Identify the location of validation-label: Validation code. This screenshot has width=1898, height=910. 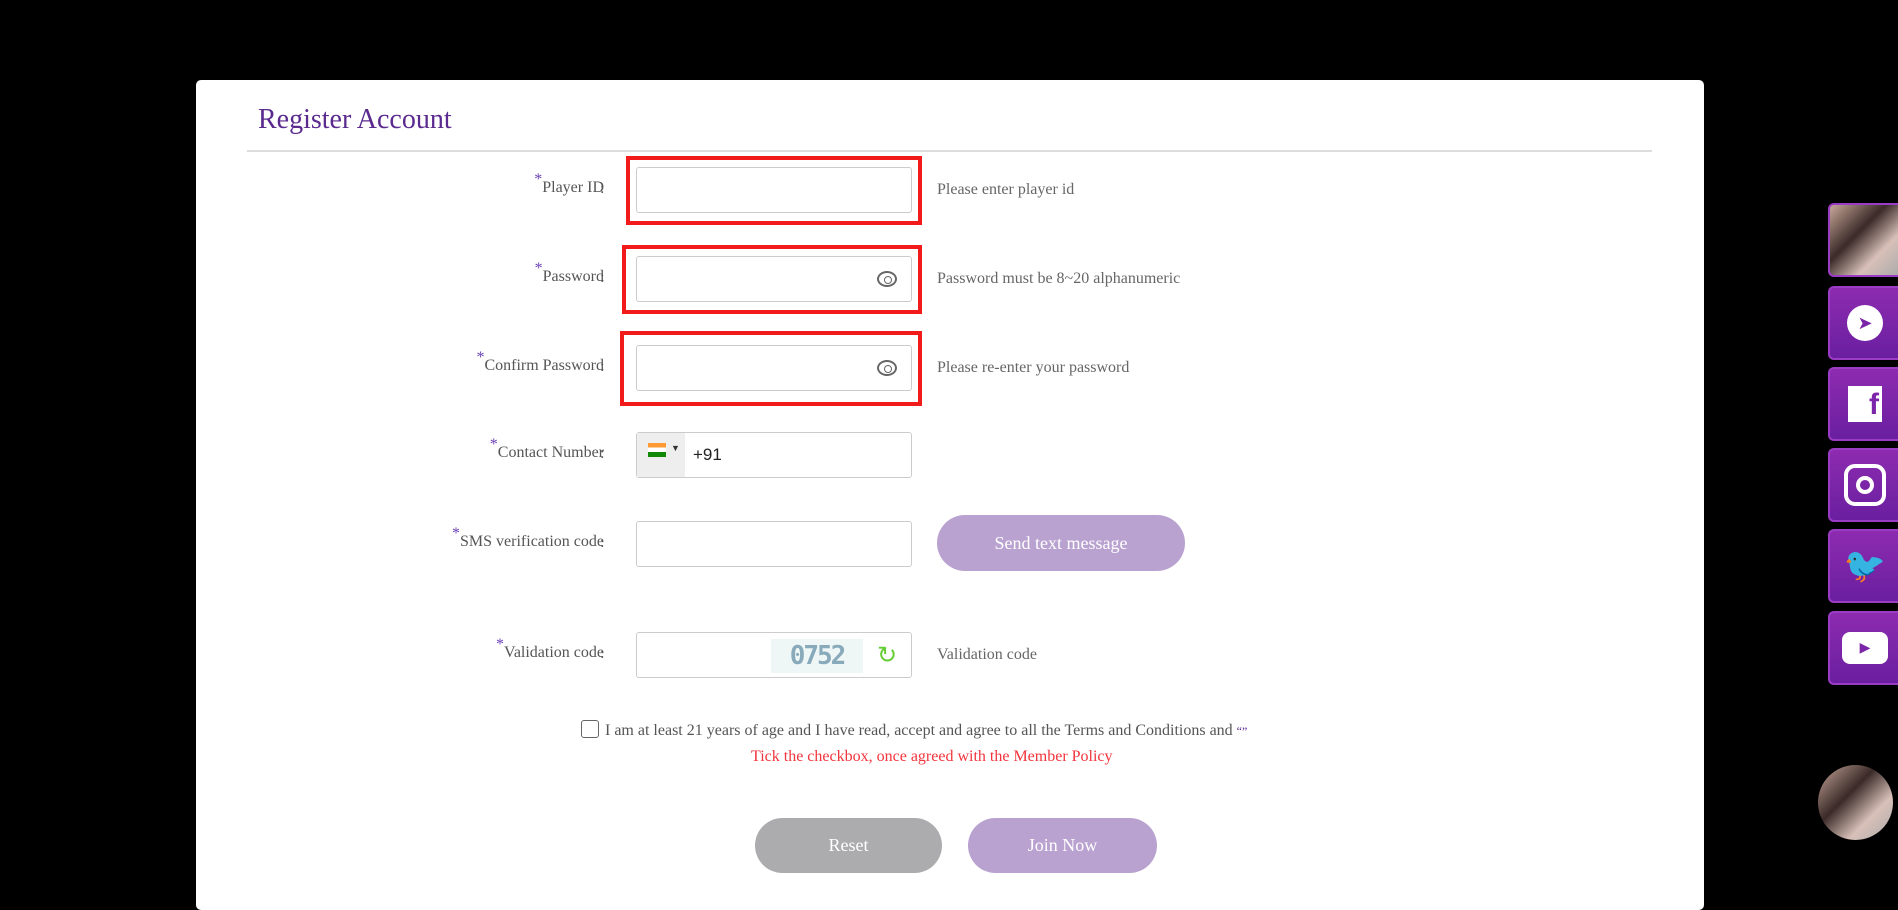
(554, 652).